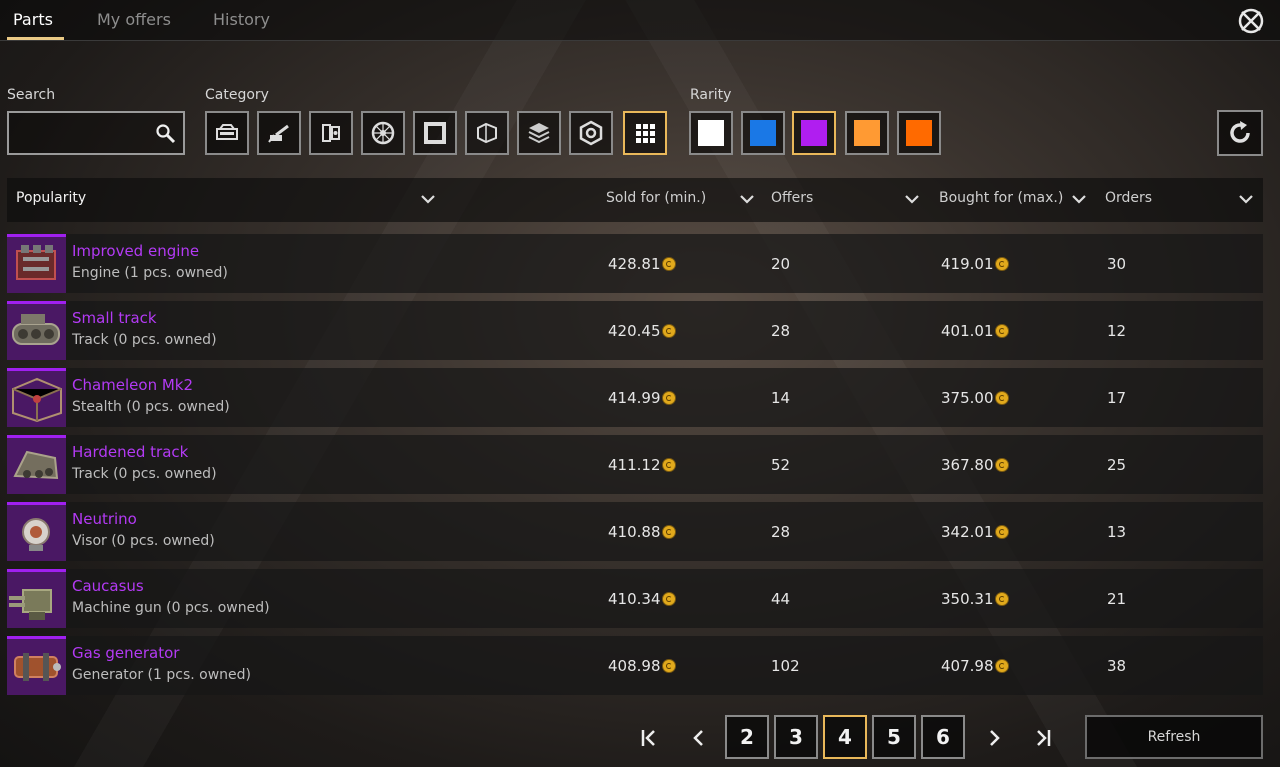 Image resolution: width=1280 pixels, height=767 pixels. What do you see at coordinates (943, 737) in the screenshot?
I see `page-button: 6` at bounding box center [943, 737].